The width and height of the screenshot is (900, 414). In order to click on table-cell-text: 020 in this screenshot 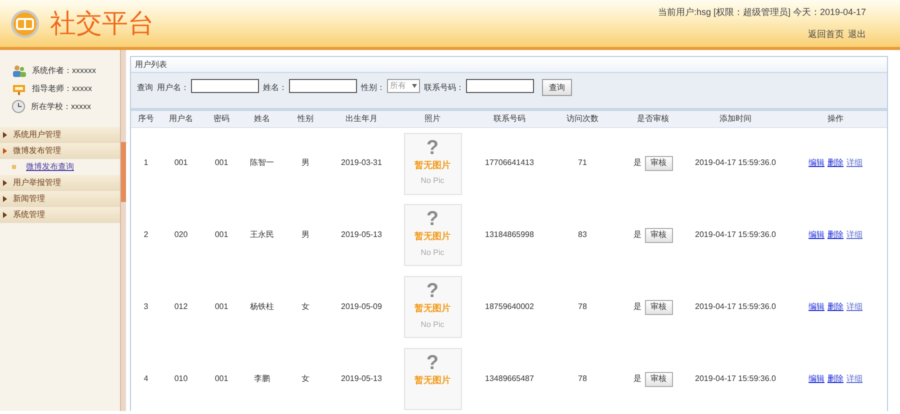, I will do `click(181, 235)`.